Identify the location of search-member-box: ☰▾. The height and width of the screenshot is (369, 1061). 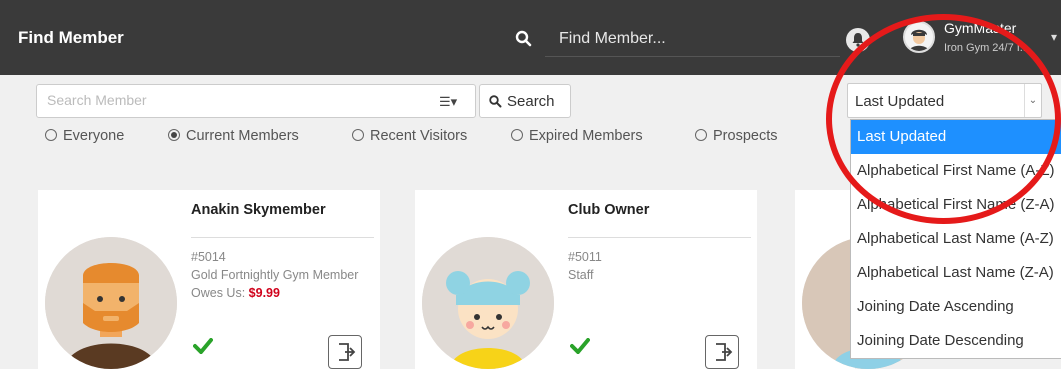
(256, 101).